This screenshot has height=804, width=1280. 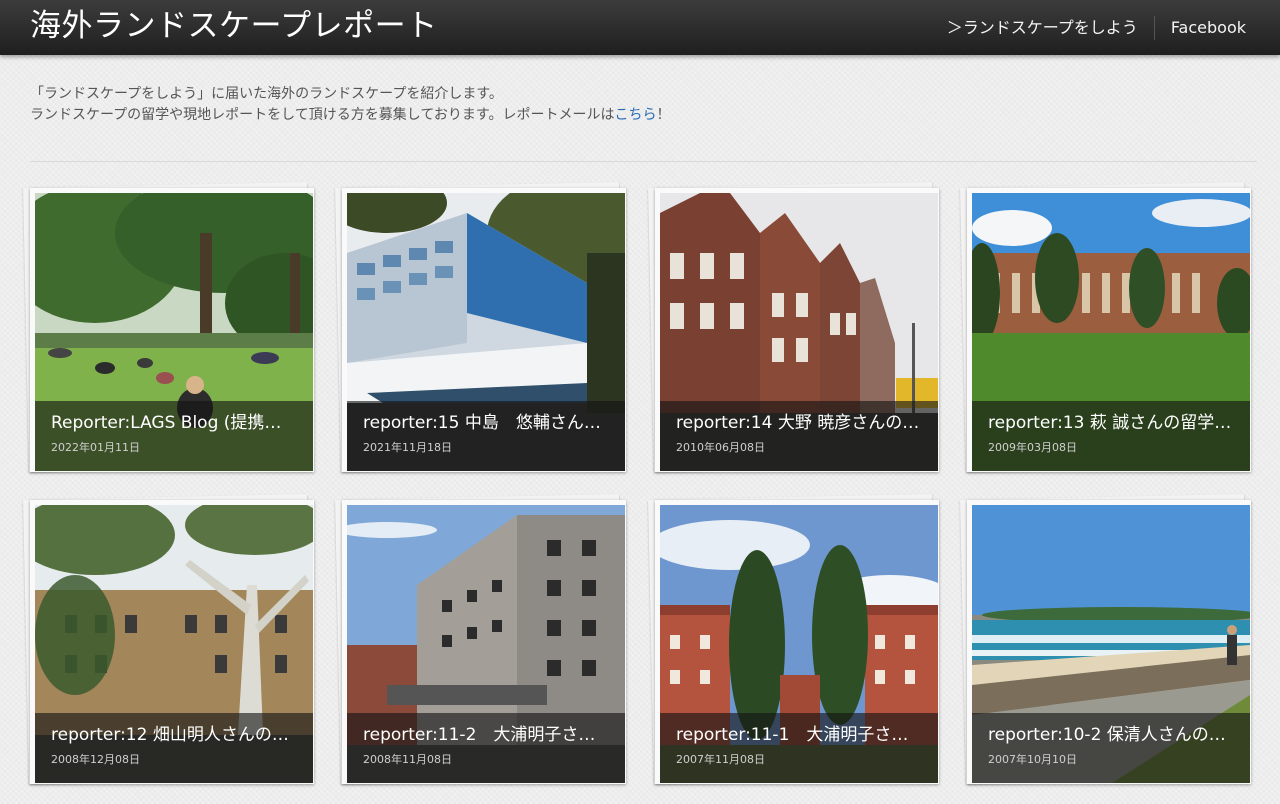 What do you see at coordinates (95, 447) in the screenshot?
I see `report-date: 2022年01月11日` at bounding box center [95, 447].